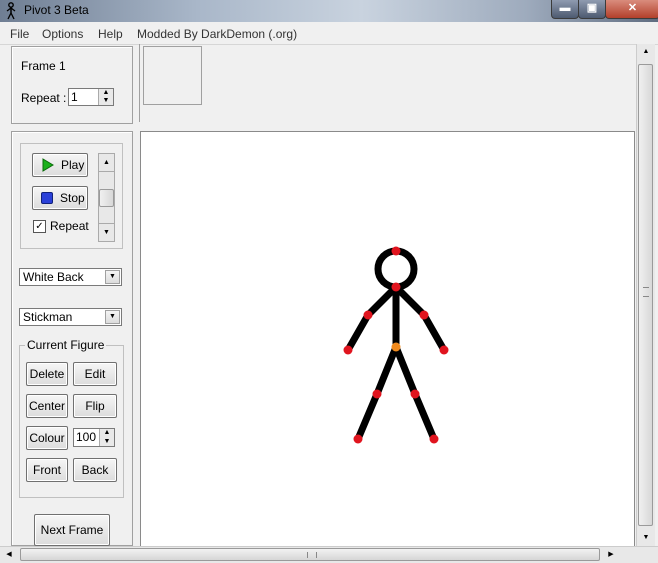  I want to click on repeat-checkbox-label: Repeat, so click(69, 226).